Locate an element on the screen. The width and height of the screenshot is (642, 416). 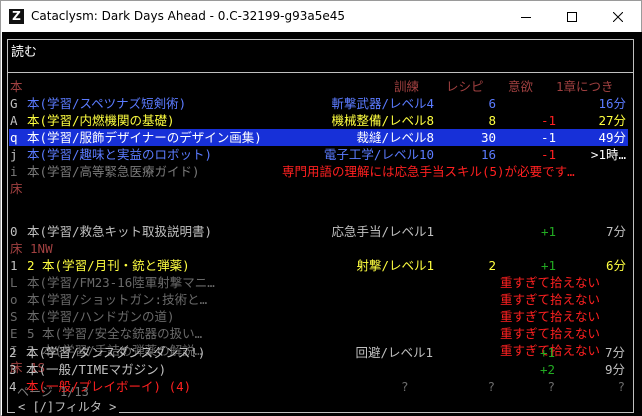
section-header-floor-1nw: 床 1NW is located at coordinates (323, 248).